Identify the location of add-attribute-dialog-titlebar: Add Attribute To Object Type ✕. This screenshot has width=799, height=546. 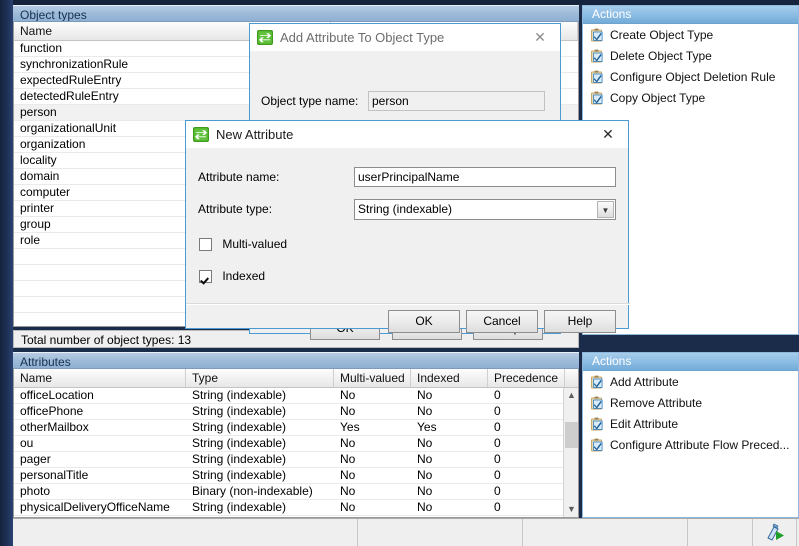
(405, 37).